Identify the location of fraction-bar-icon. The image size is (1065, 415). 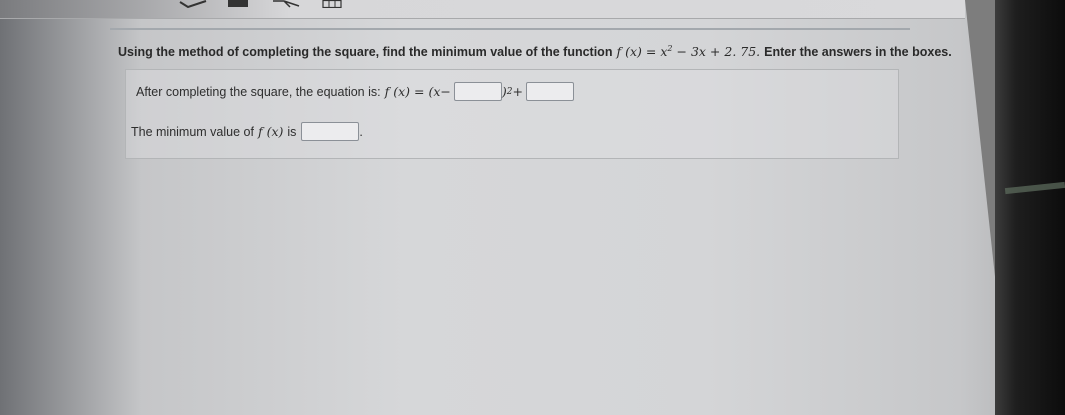
(238, 3).